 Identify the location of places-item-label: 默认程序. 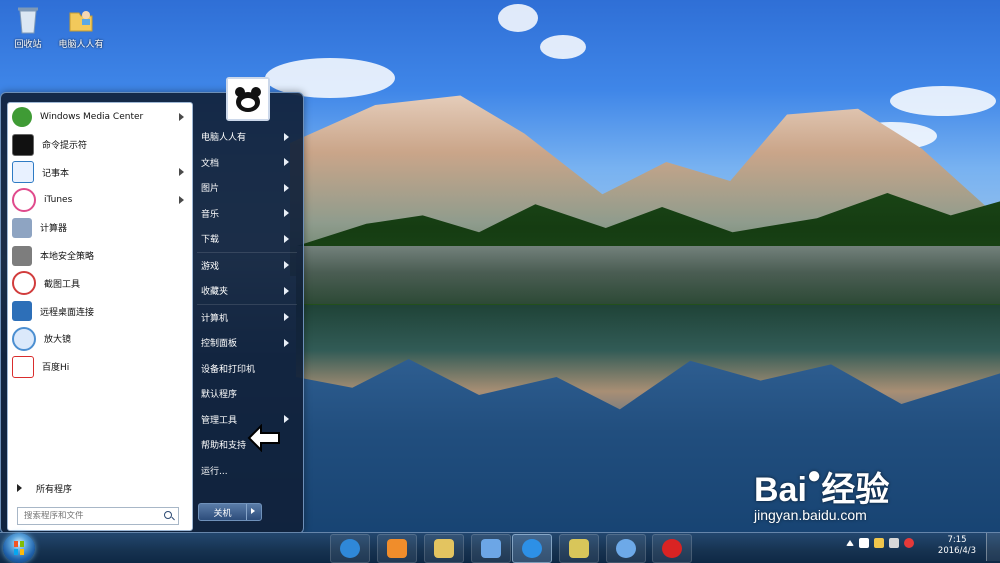
(219, 395).